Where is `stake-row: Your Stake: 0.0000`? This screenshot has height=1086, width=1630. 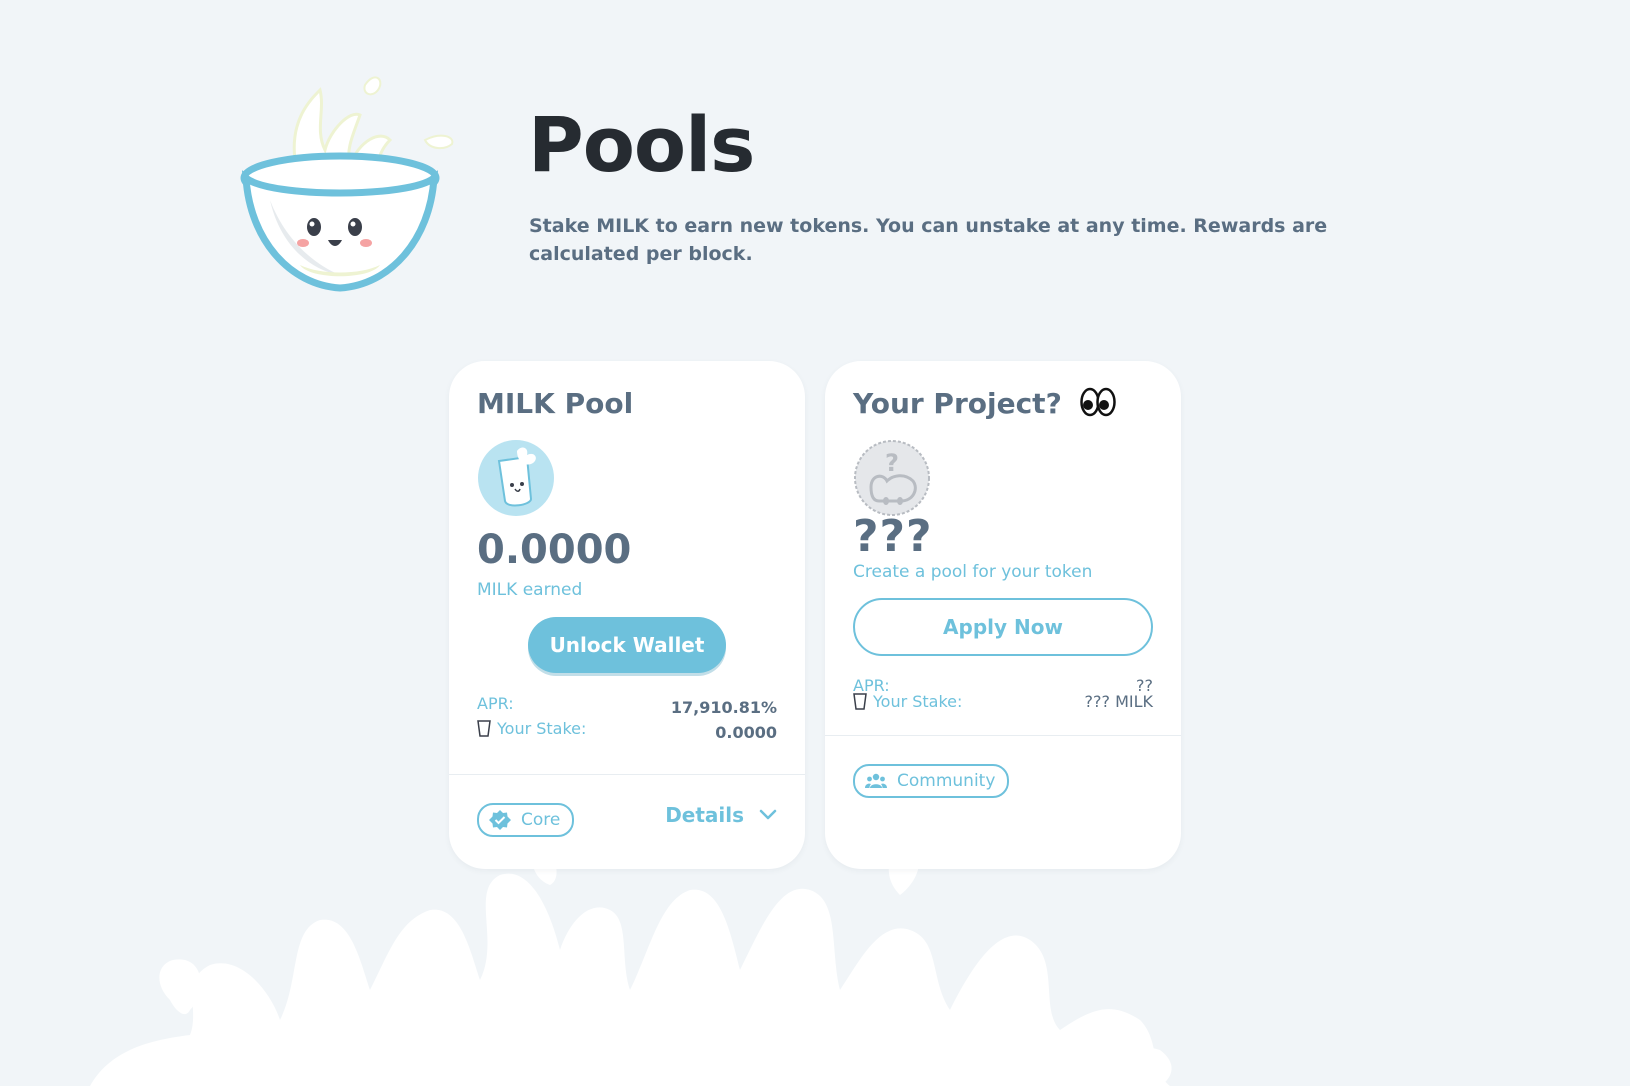 stake-row: Your Stake: 0.0000 is located at coordinates (627, 731).